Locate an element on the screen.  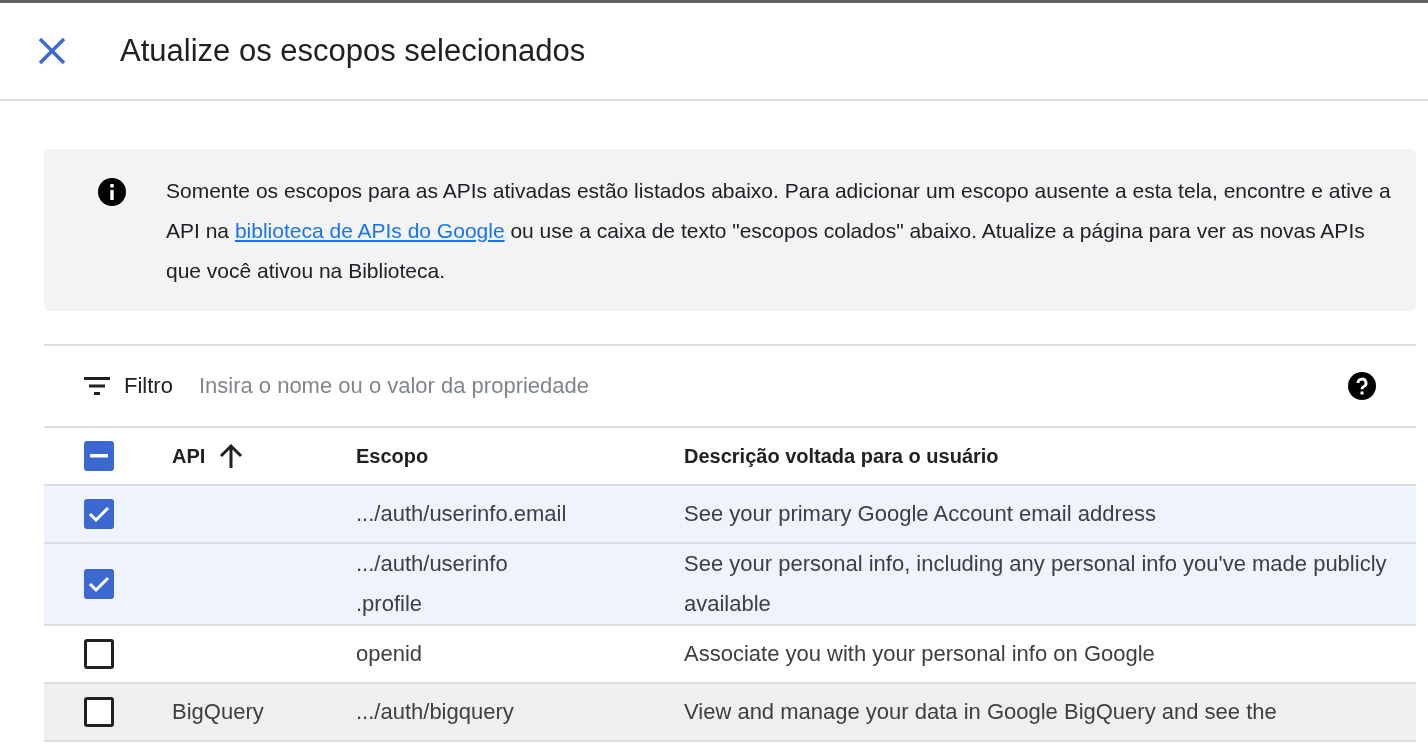
table-cell-text: See your personal info, including any personal info you've made publicly available is located at coordinates (1036, 584).